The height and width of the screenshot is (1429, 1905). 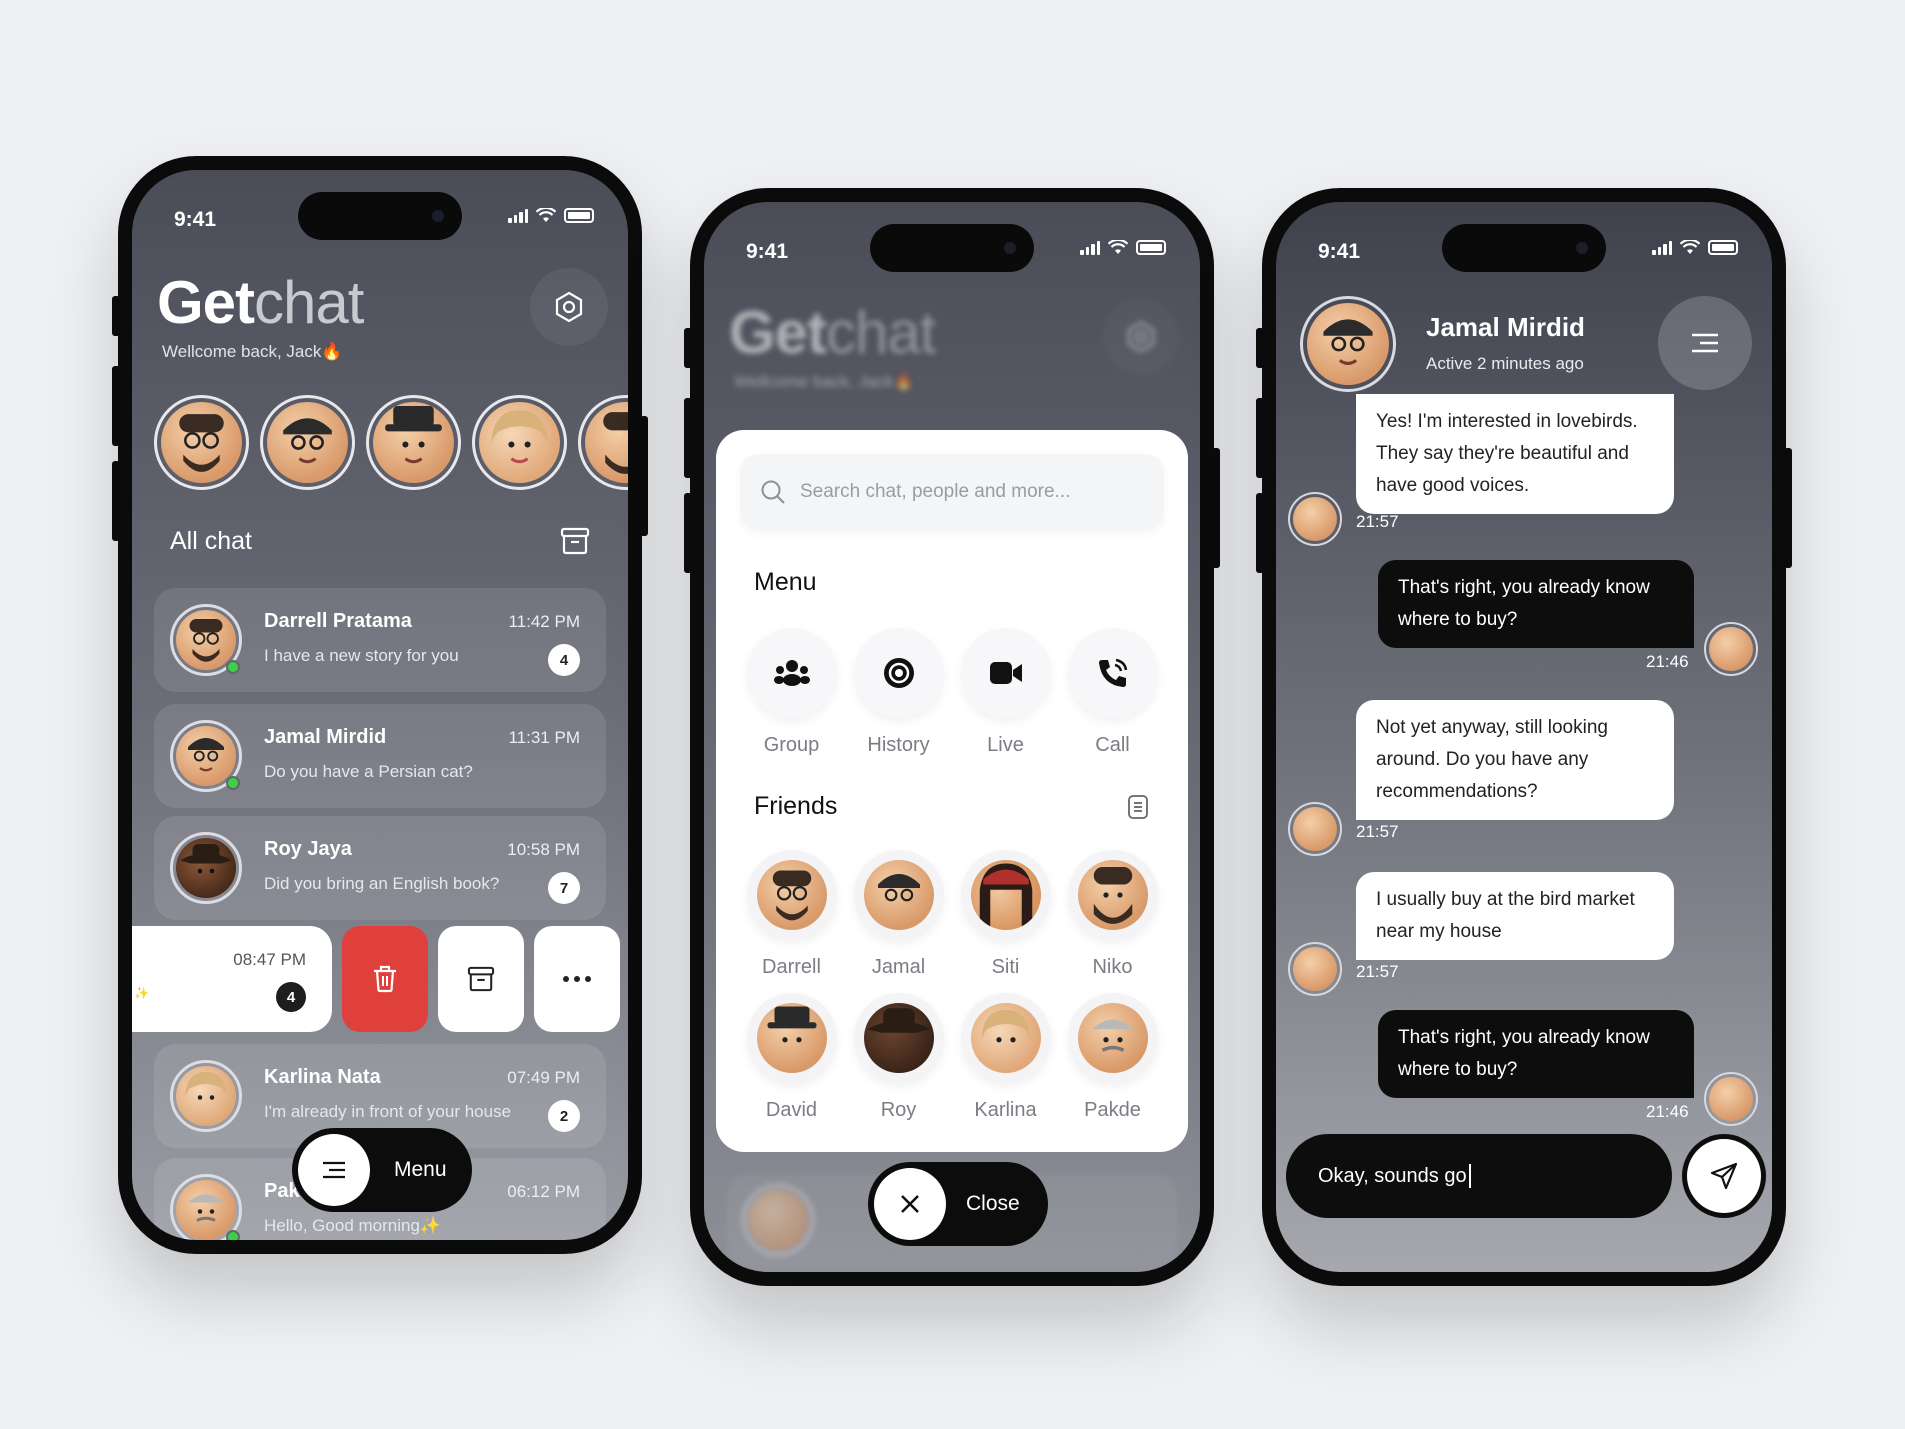 What do you see at coordinates (260, 302) in the screenshot?
I see `app-logo: Getchat` at bounding box center [260, 302].